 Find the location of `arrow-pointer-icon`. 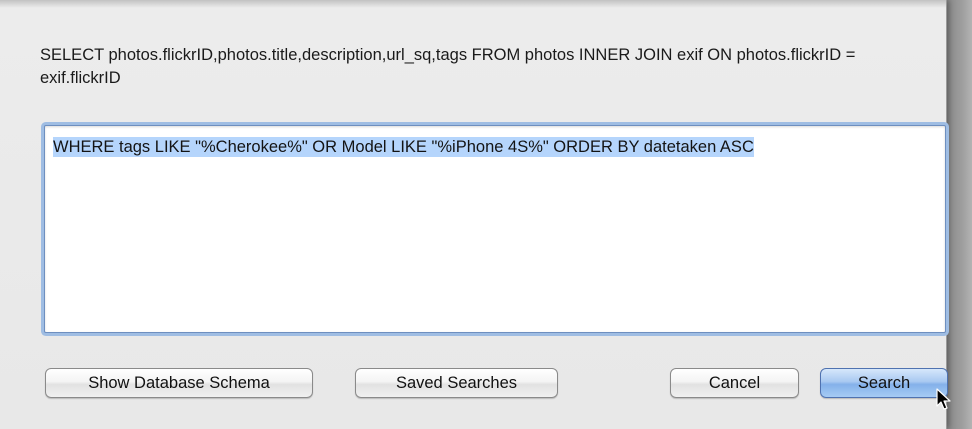

arrow-pointer-icon is located at coordinates (943, 399).